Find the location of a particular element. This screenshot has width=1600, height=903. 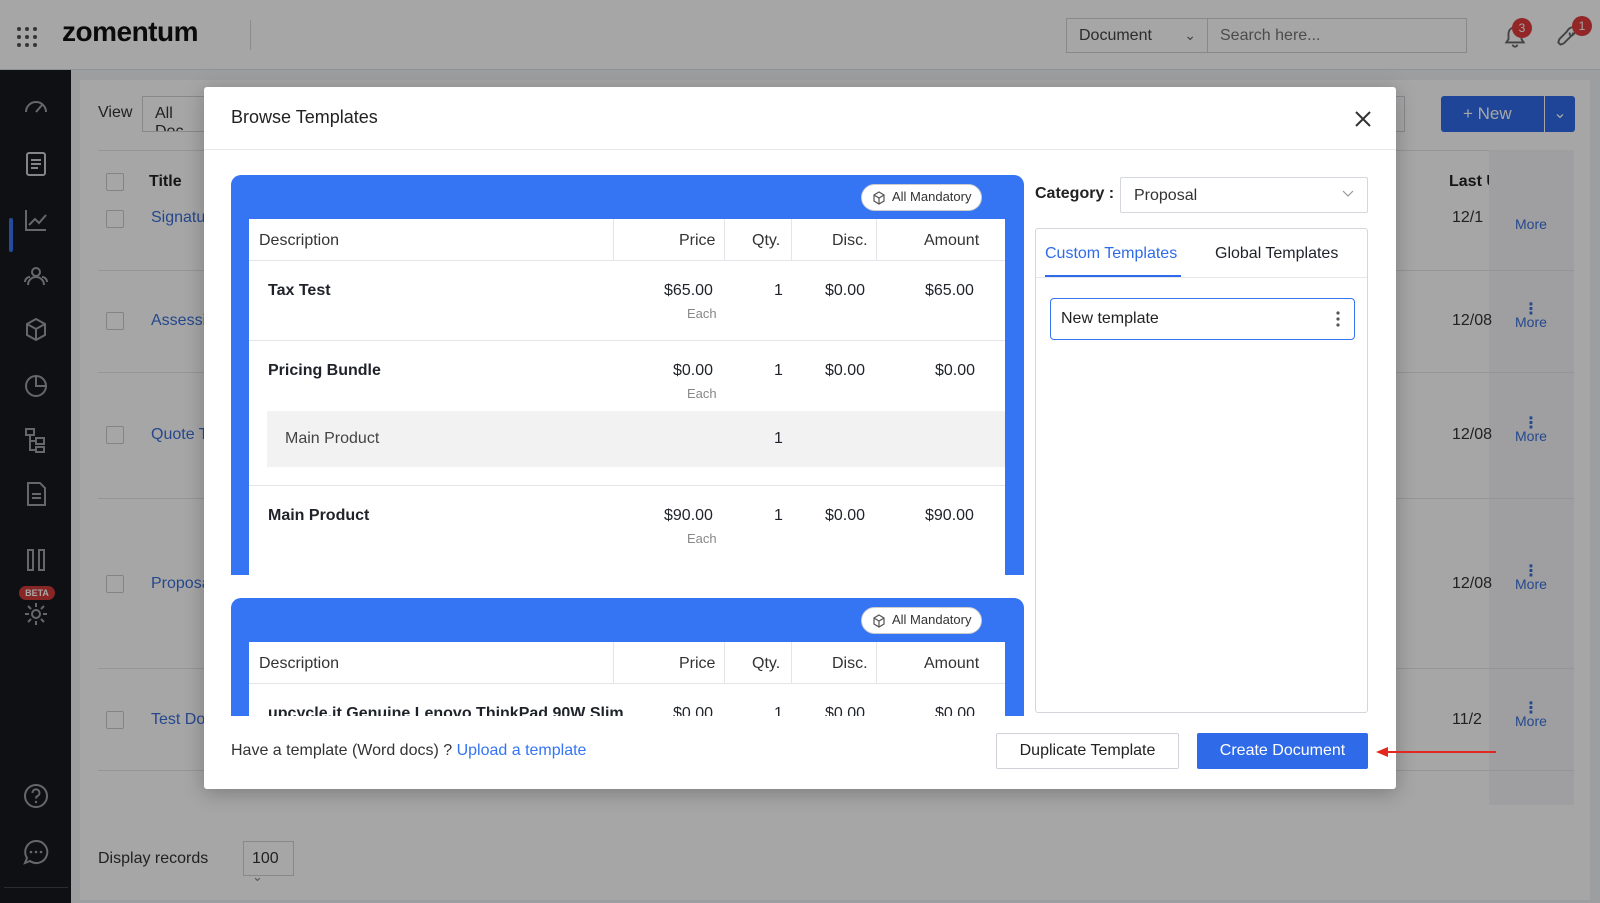

close-icon is located at coordinates (1363, 119).